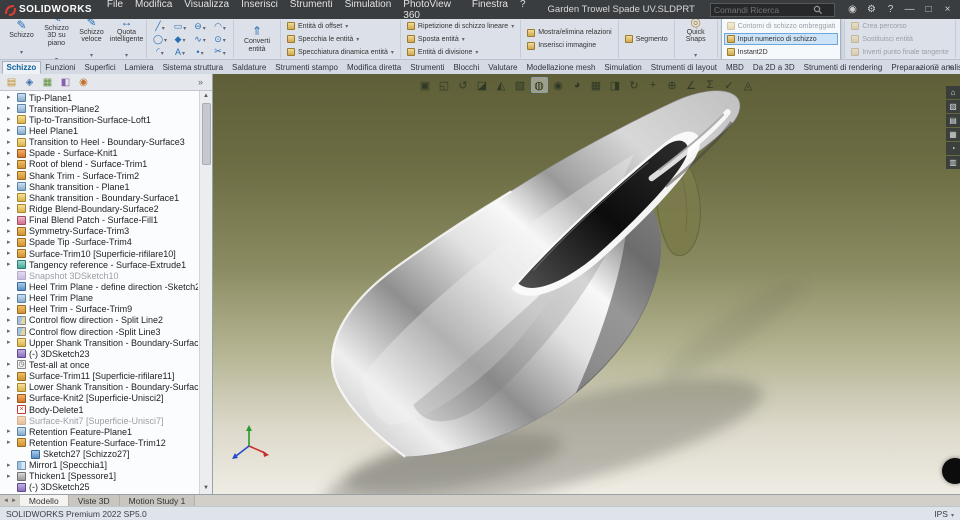  I want to click on convert-entities-button: ⇑ Converti entità, so click(257, 39).